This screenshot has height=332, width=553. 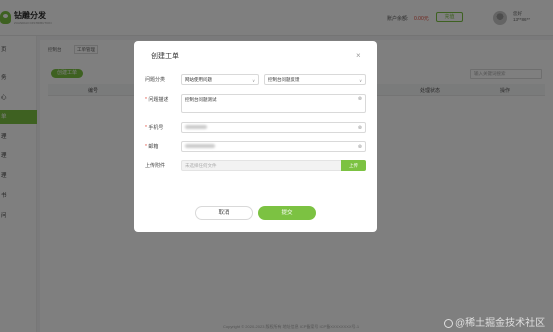 What do you see at coordinates (261, 165) in the screenshot?
I see `attachment-field: 未选择任何文件` at bounding box center [261, 165].